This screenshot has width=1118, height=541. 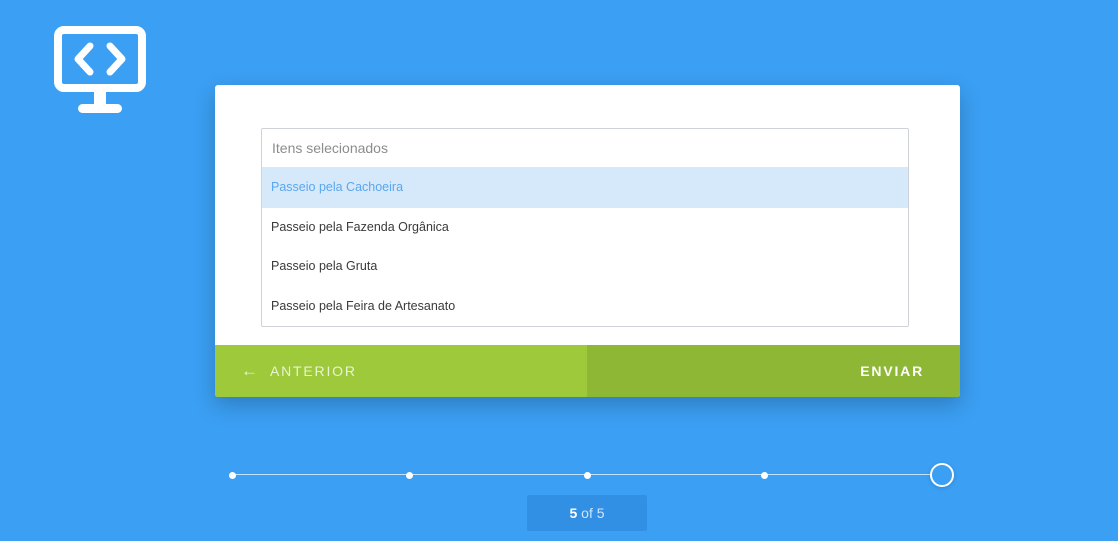 I want to click on previous-button: ← ANTERIOR, so click(x=401, y=371).